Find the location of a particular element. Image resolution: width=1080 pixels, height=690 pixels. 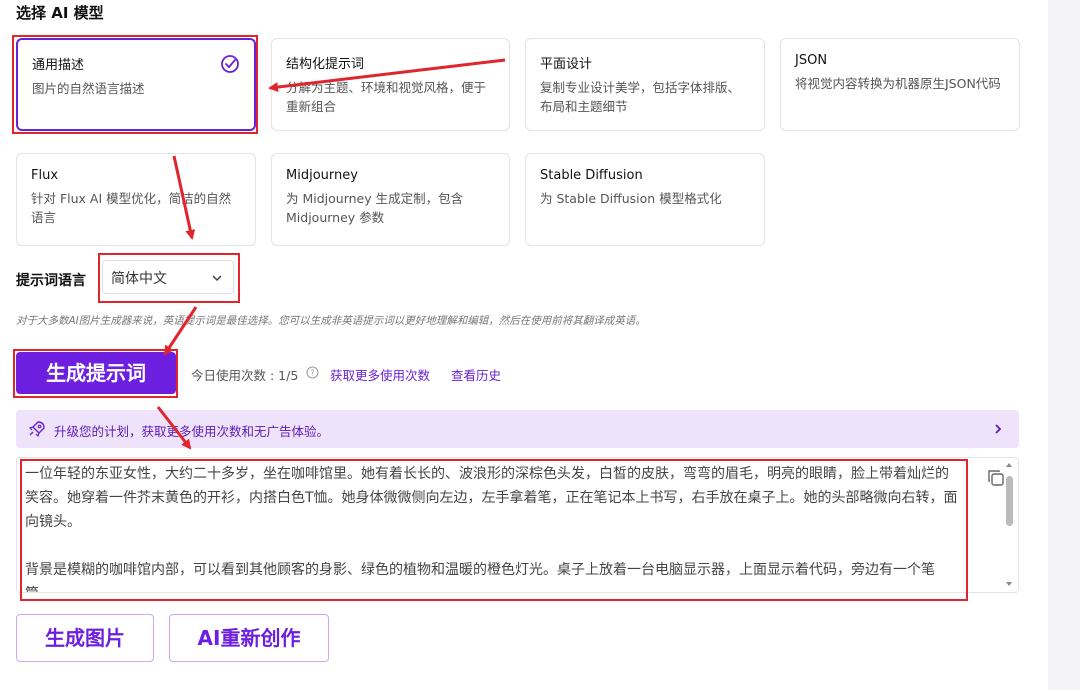

model-card-title: 结构化提示词 is located at coordinates (325, 64).